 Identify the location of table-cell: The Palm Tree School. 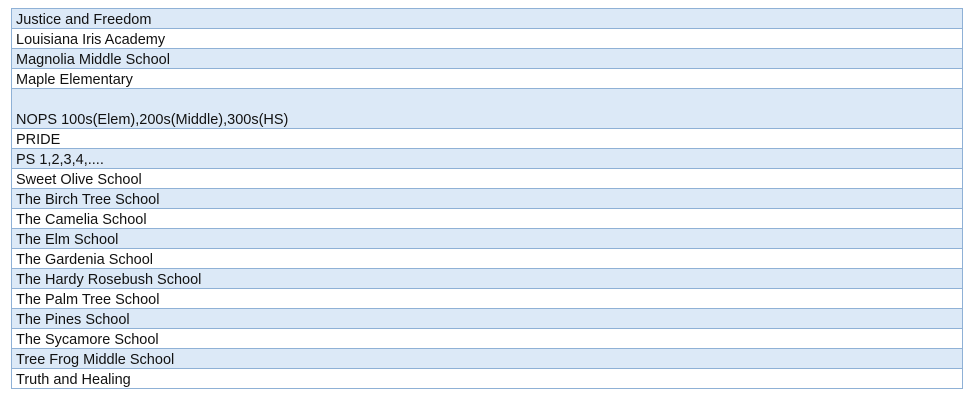
(487, 298).